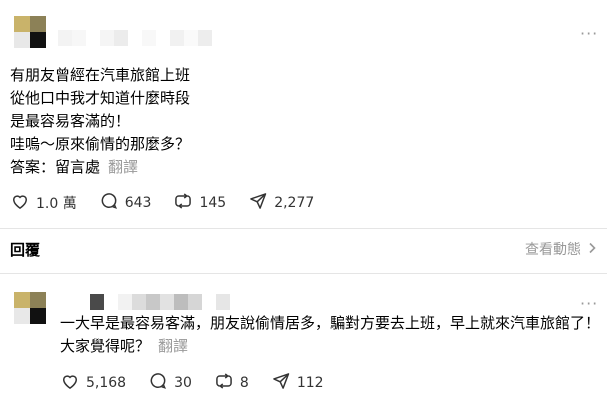 This screenshot has width=607, height=403. What do you see at coordinates (553, 250) in the screenshot?
I see `view-activity-label: 查看動態` at bounding box center [553, 250].